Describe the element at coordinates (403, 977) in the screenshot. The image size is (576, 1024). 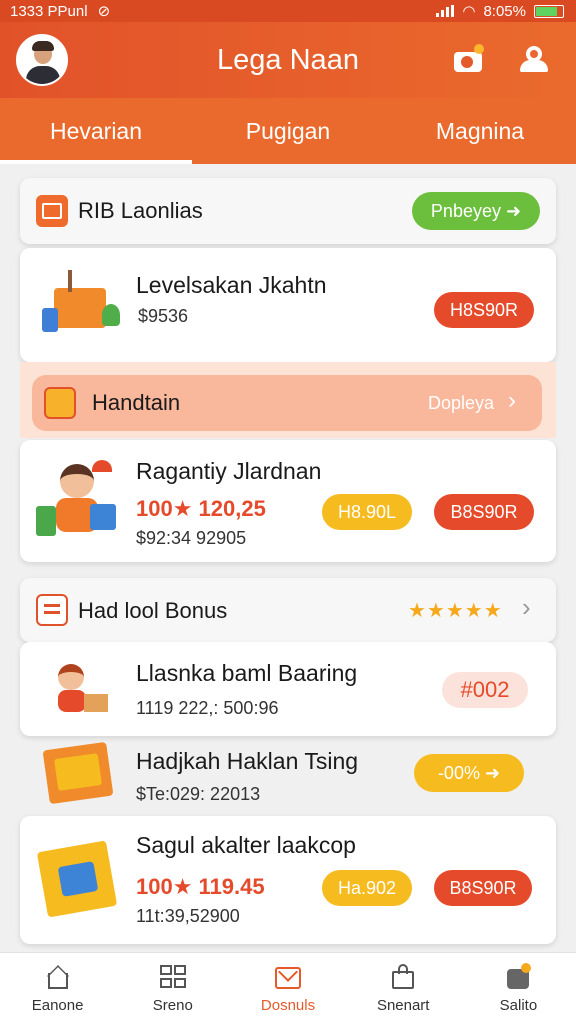
I see `bag-icon` at that location.